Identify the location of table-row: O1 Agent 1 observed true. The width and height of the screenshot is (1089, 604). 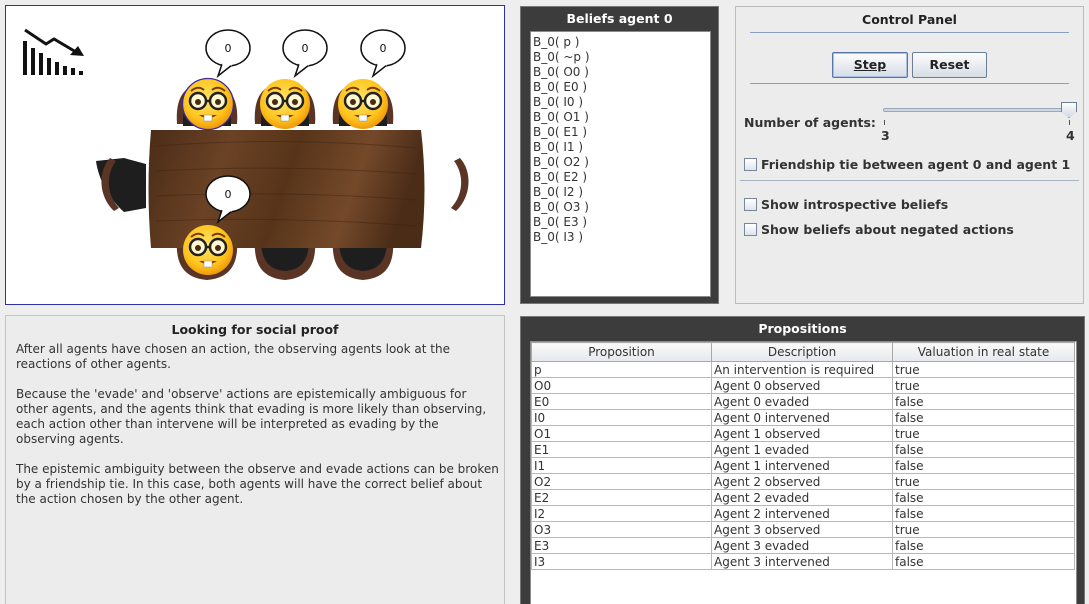
(803, 433).